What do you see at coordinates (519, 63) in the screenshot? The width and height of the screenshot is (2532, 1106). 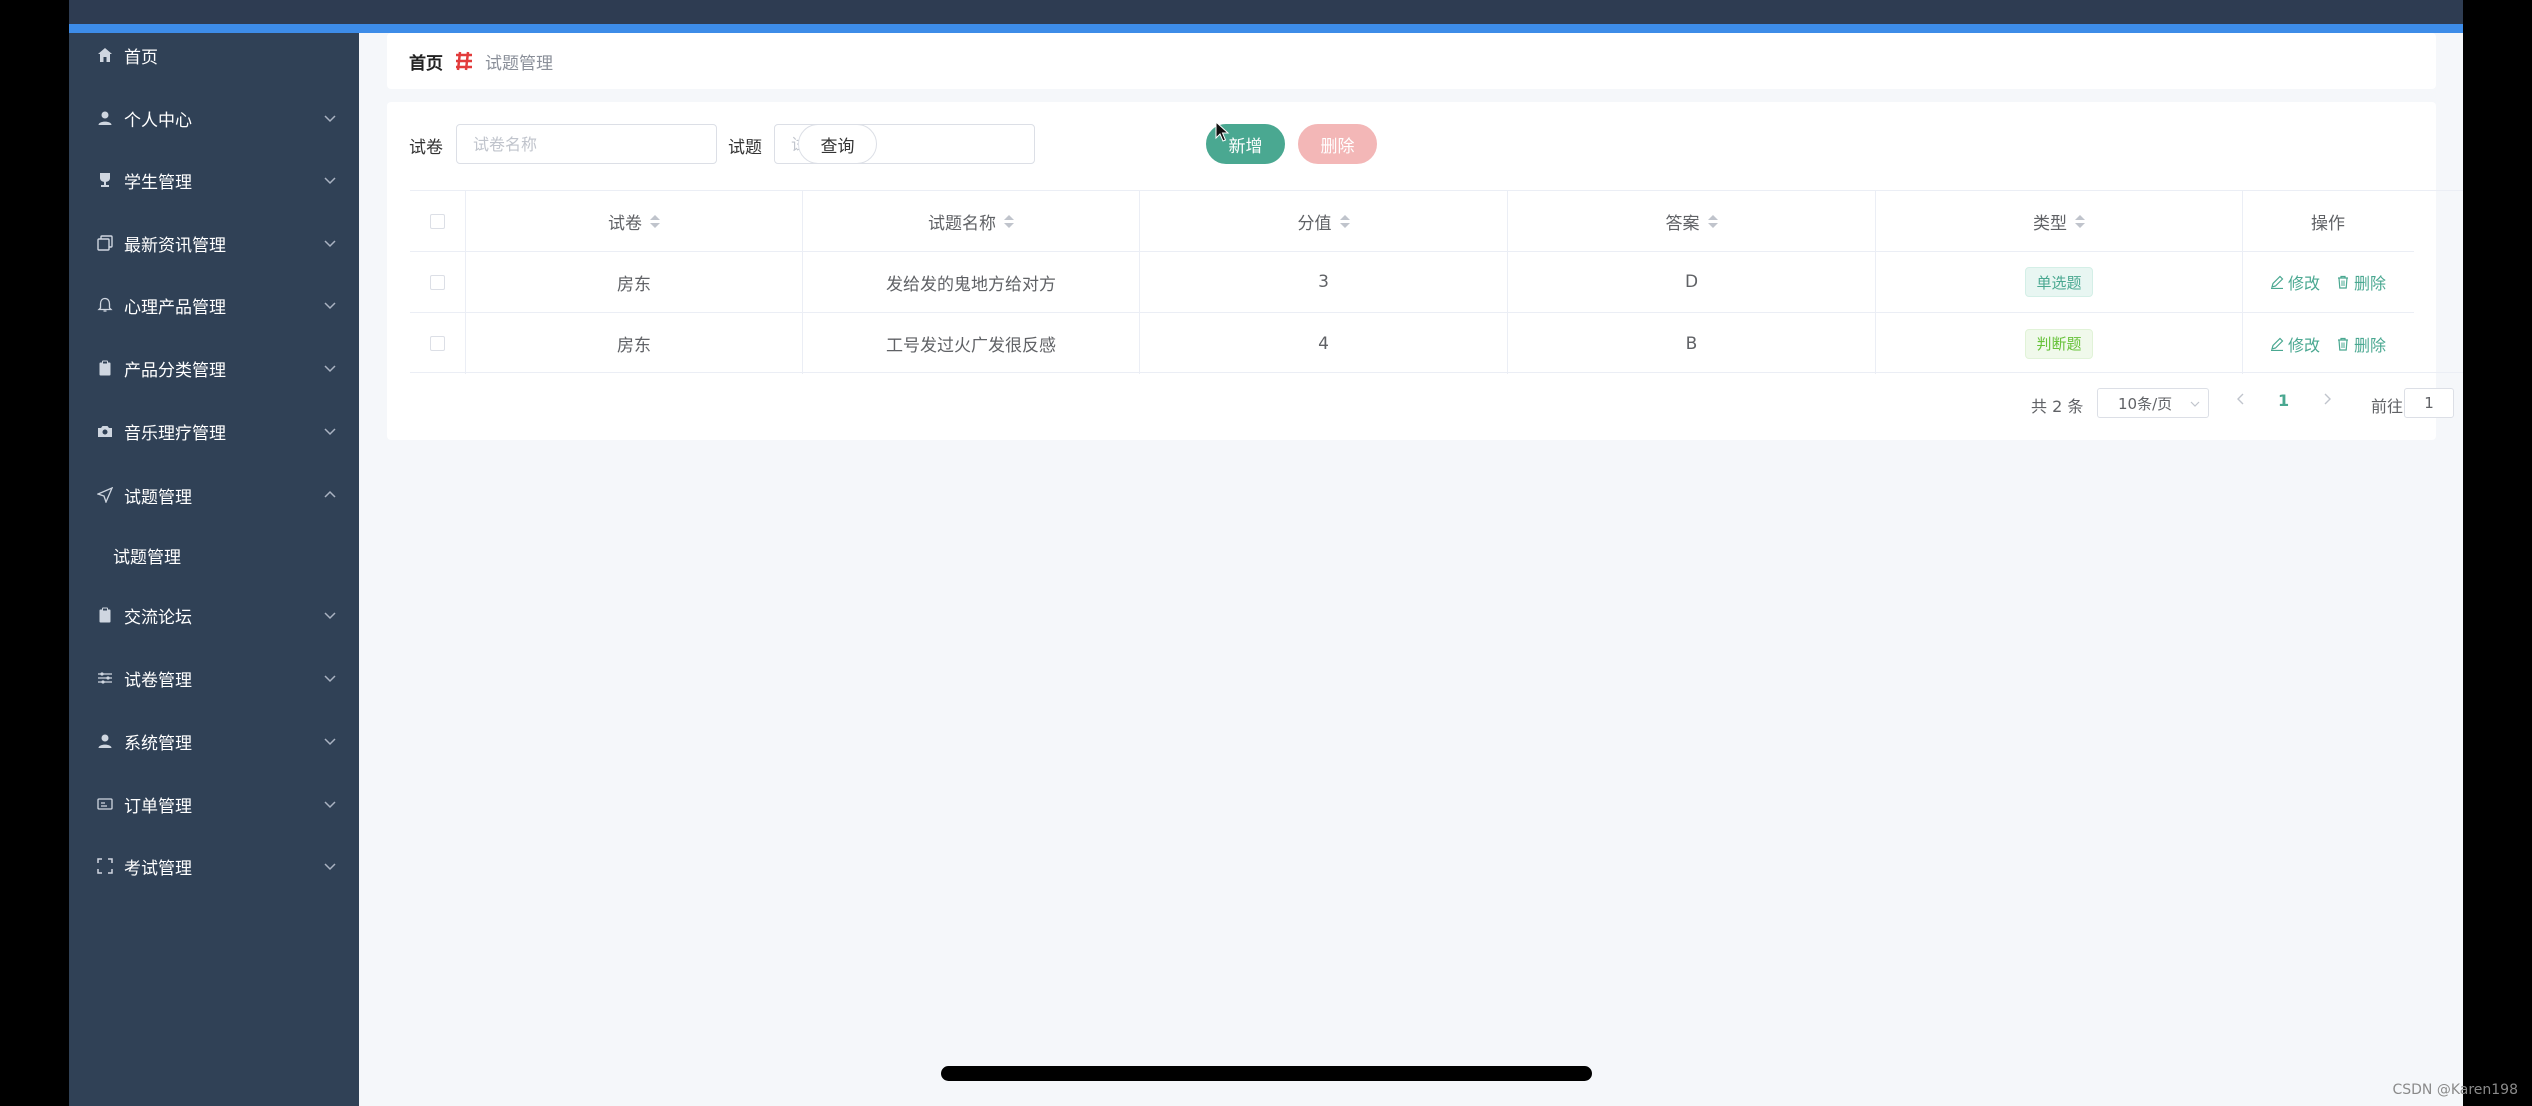 I see `breadcrumb-current: 试题管理` at bounding box center [519, 63].